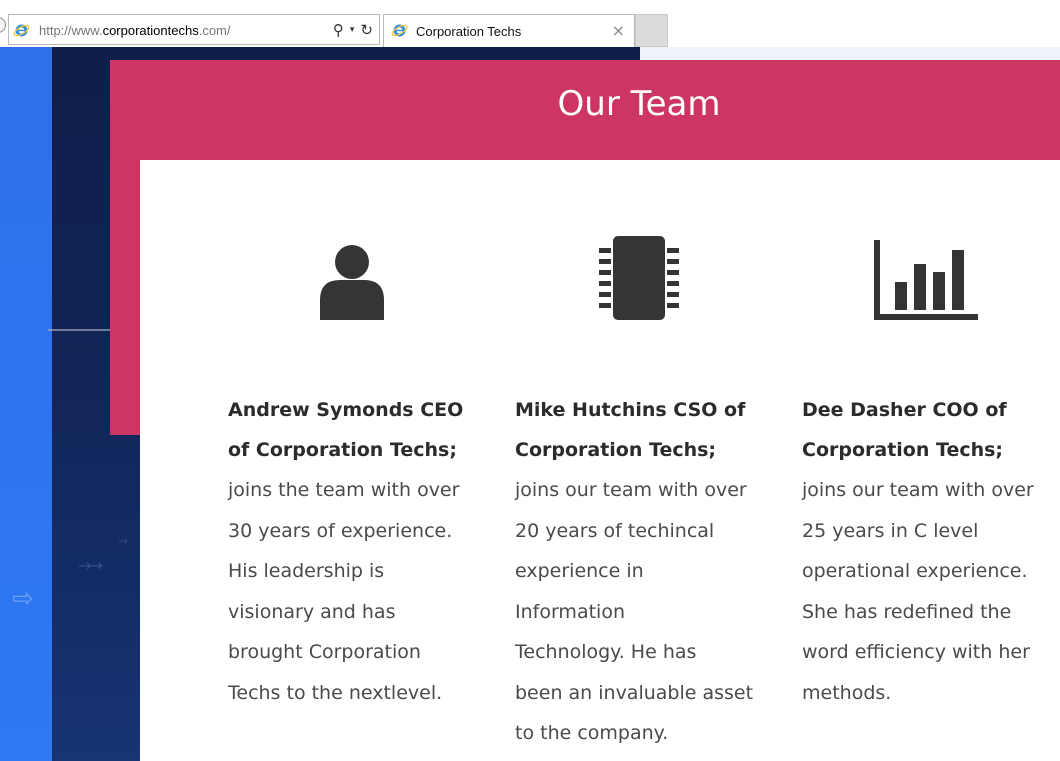 This screenshot has height=761, width=1060. Describe the element at coordinates (312, 611) in the screenshot. I see `bio-line: visionary and has` at that location.